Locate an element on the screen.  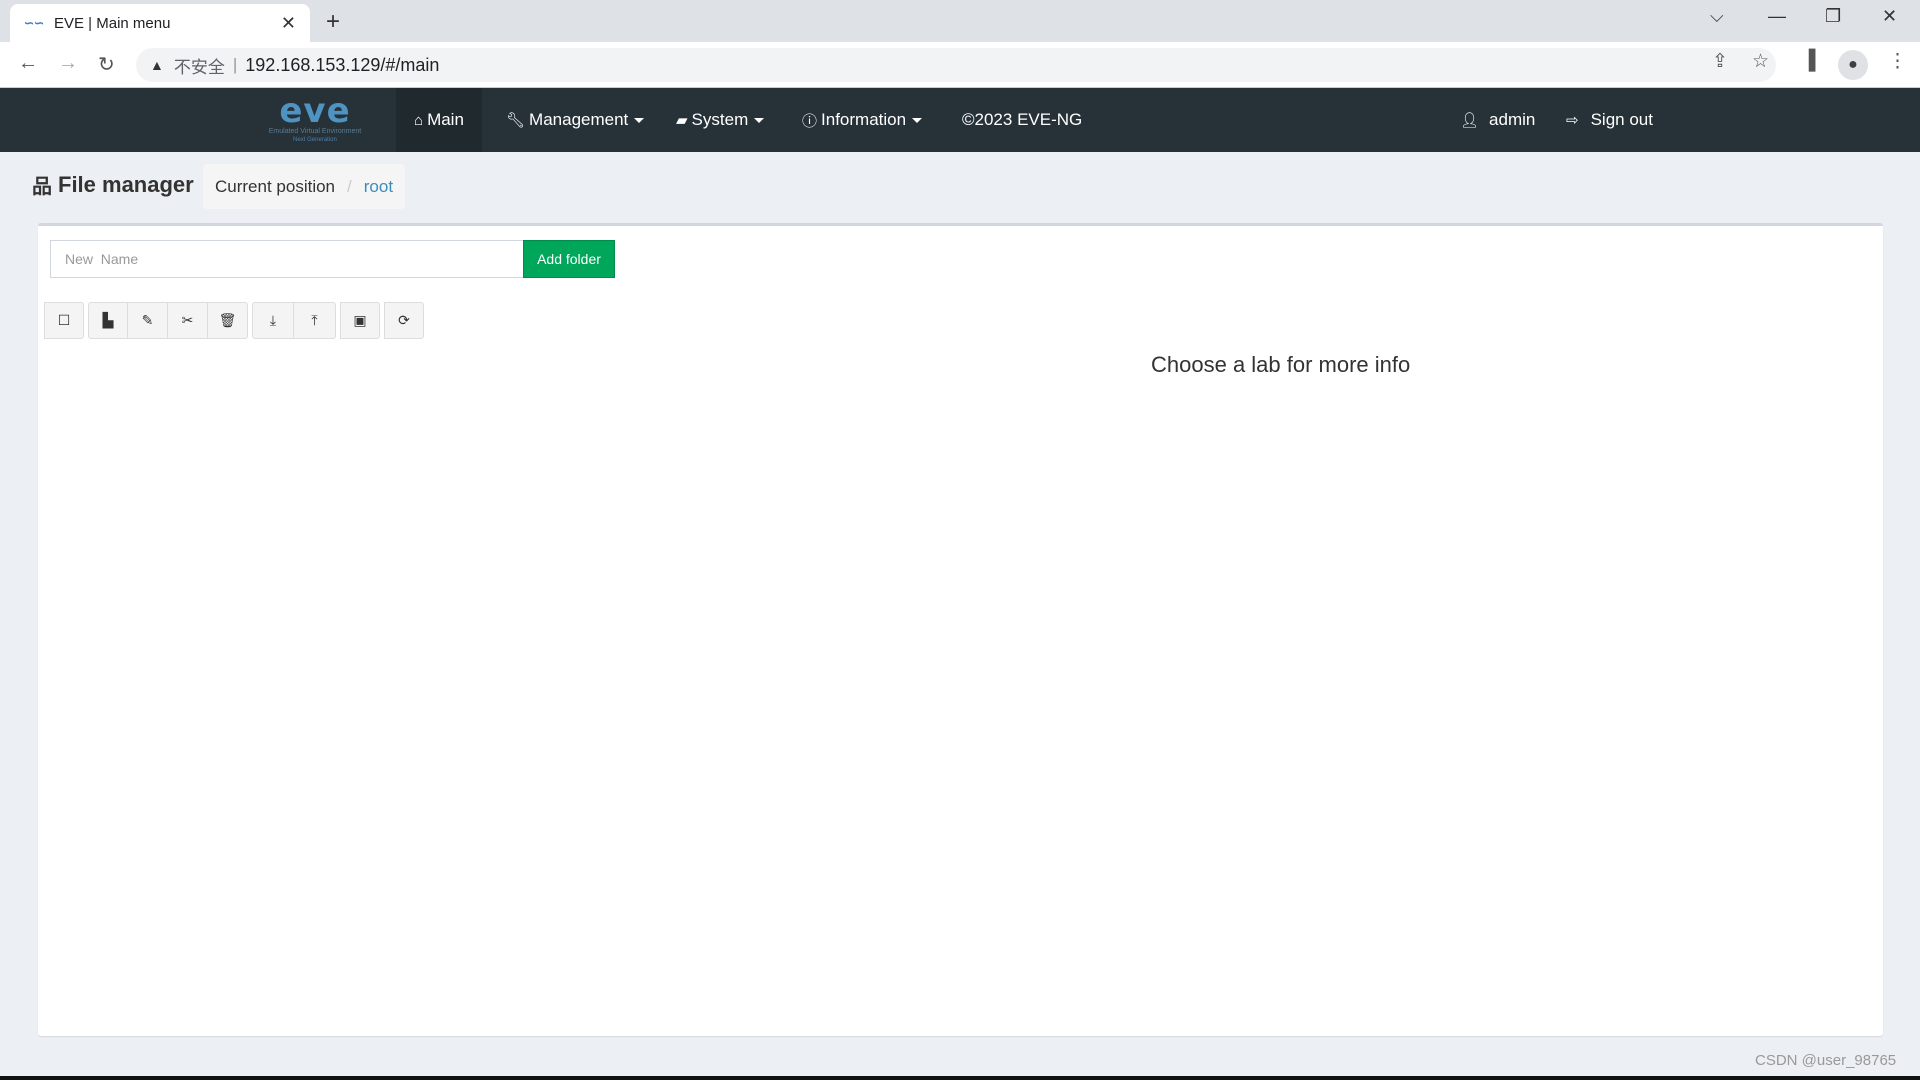
book-icon: ▰ is located at coordinates (682, 120).